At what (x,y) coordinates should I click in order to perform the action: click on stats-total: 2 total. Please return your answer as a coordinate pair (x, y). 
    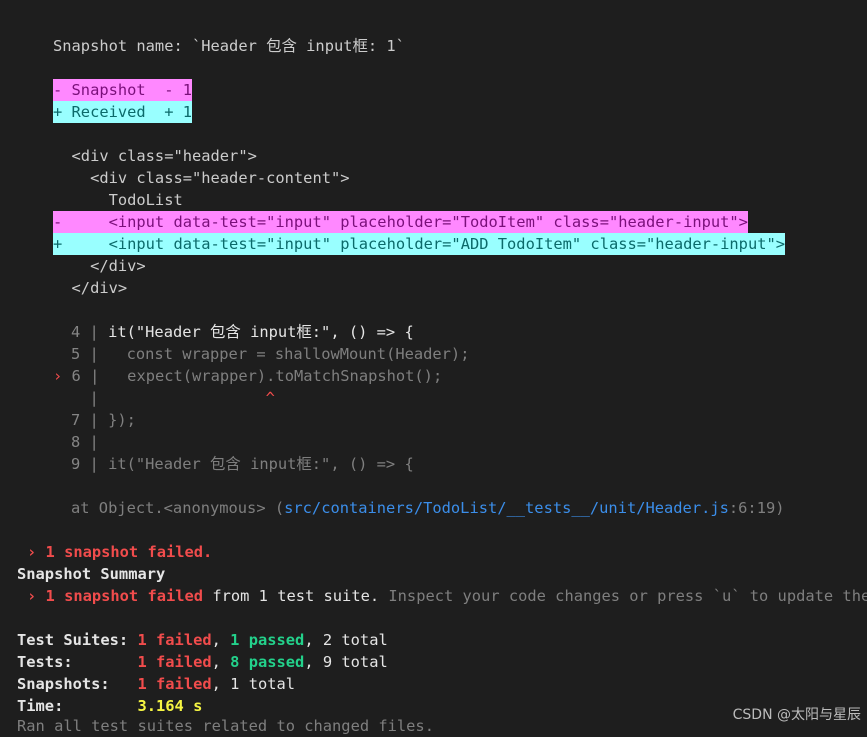
    Looking at the image, I should click on (355, 640).